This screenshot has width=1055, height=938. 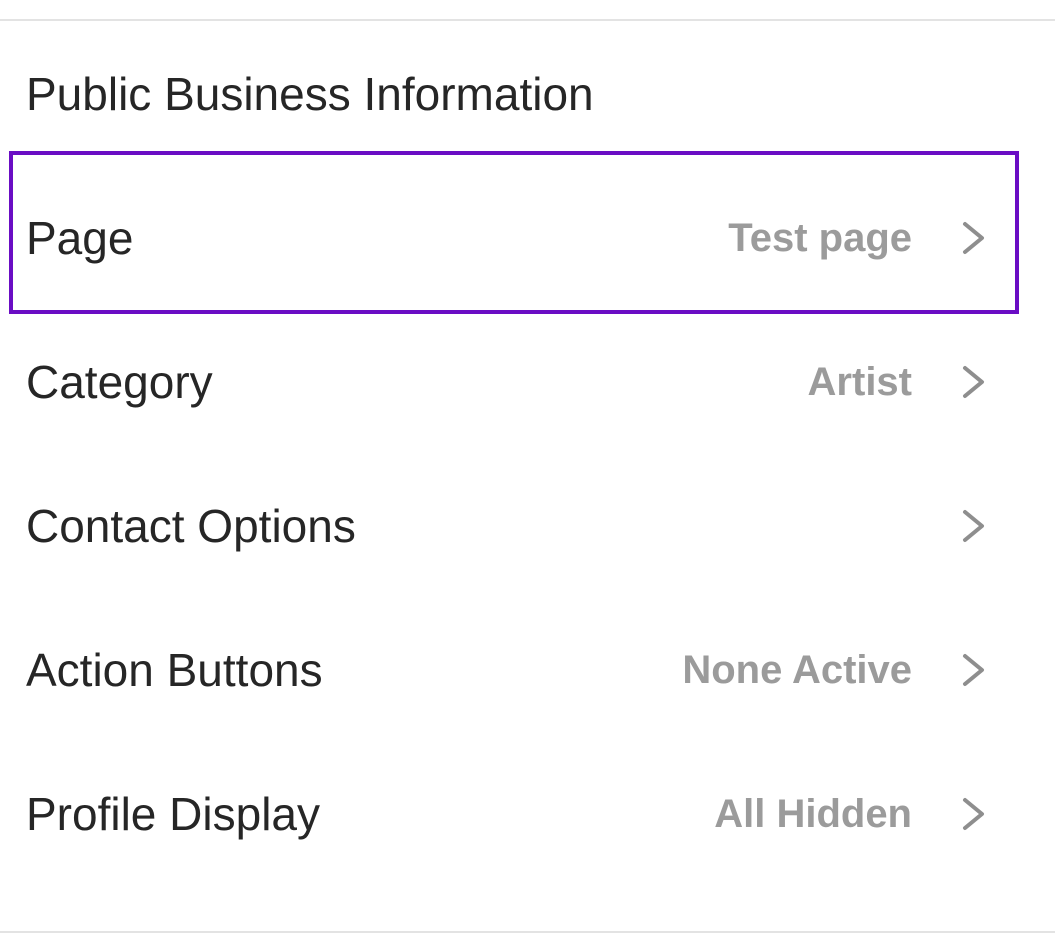 What do you see at coordinates (80, 238) in the screenshot?
I see `row-label: Page` at bounding box center [80, 238].